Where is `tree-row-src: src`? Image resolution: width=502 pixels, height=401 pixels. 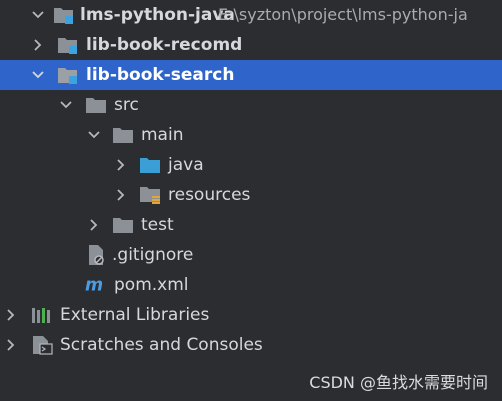 tree-row-src: src is located at coordinates (251, 105).